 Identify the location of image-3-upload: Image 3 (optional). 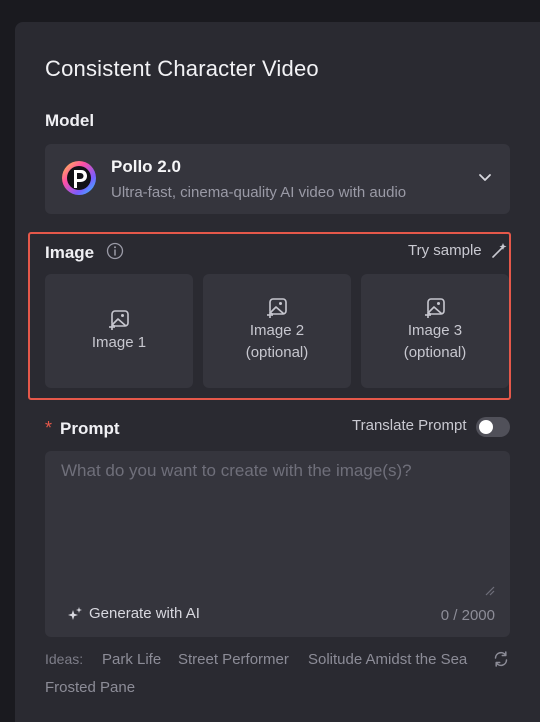
(435, 331).